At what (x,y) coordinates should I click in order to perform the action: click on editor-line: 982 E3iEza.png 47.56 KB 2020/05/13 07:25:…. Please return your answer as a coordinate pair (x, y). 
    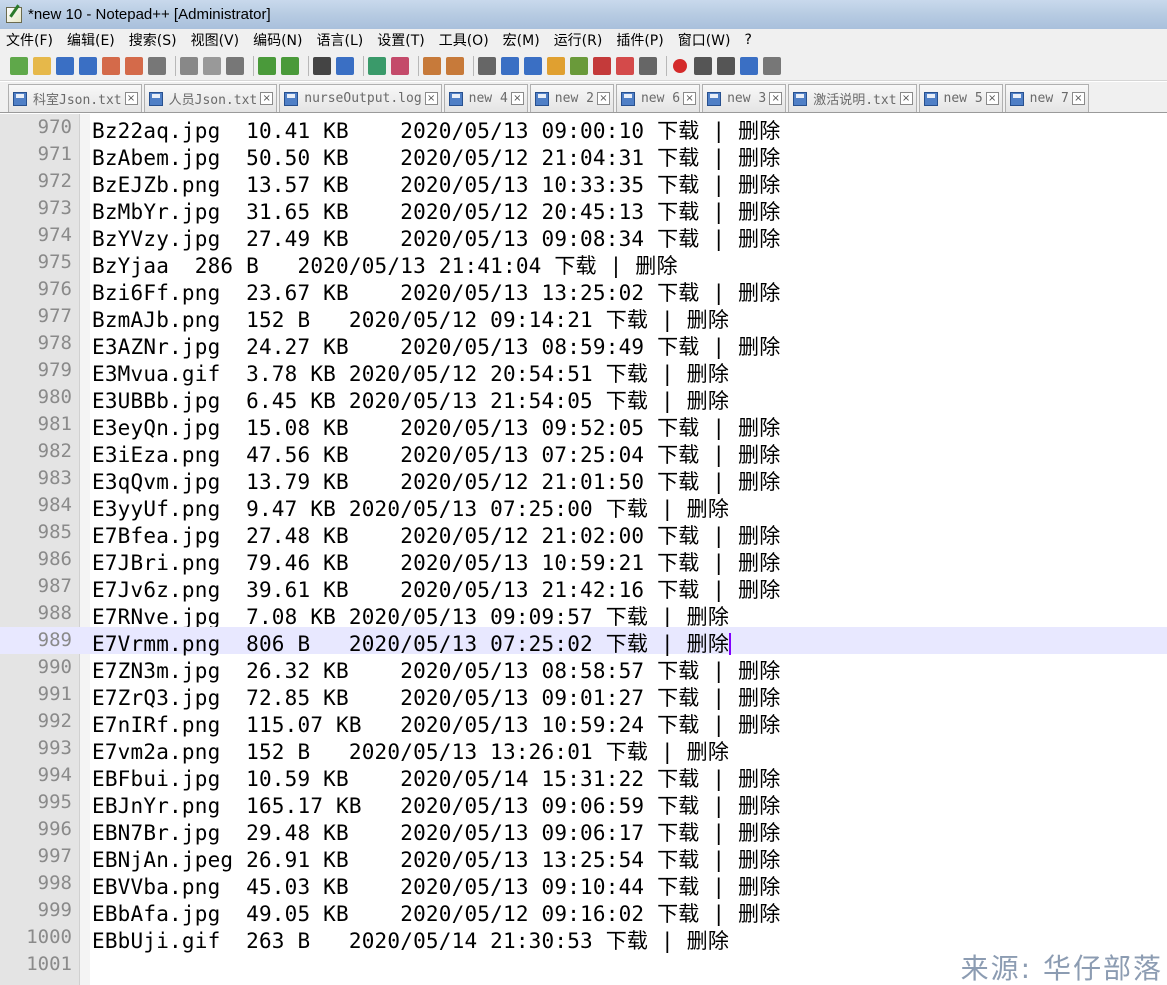
    Looking at the image, I should click on (583, 452).